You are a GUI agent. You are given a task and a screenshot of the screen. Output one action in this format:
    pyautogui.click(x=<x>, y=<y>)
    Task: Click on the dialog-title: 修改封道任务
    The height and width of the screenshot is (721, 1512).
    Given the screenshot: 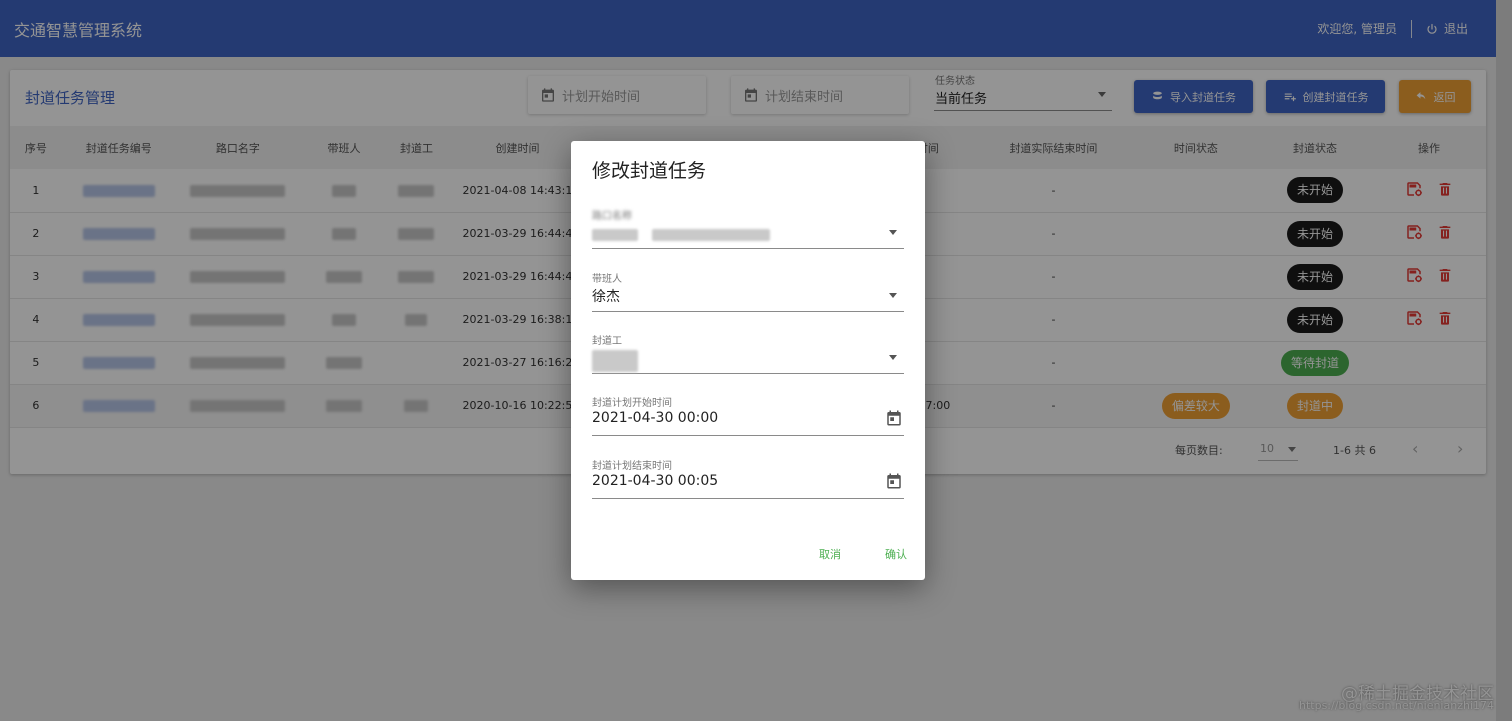 What is the action you would take?
    pyautogui.click(x=649, y=171)
    